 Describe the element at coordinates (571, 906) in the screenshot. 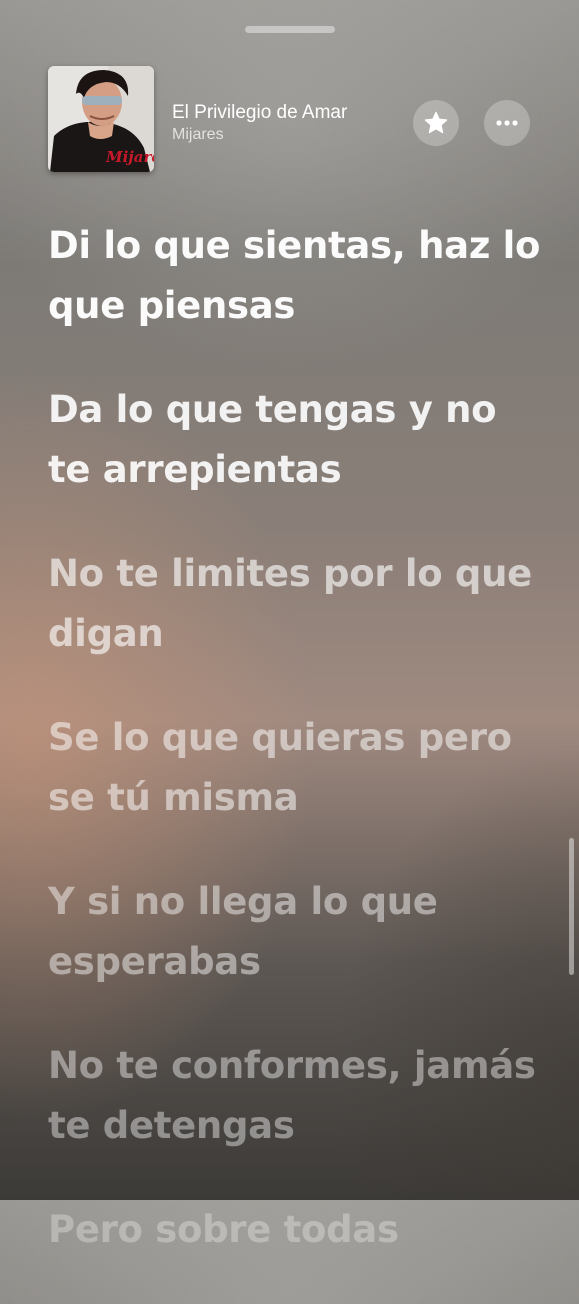

I see `scrollbar` at that location.